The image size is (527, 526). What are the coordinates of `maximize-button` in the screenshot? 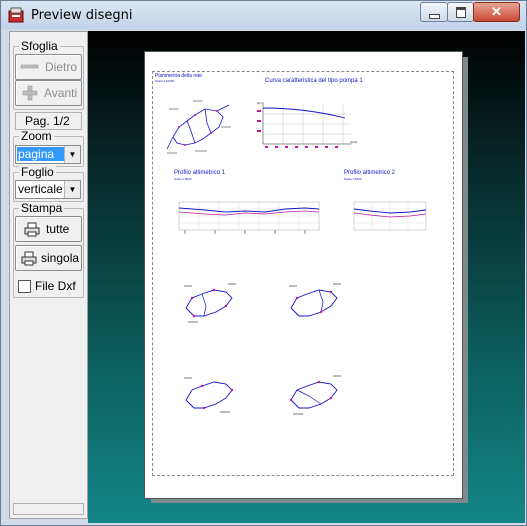 It's located at (460, 12).